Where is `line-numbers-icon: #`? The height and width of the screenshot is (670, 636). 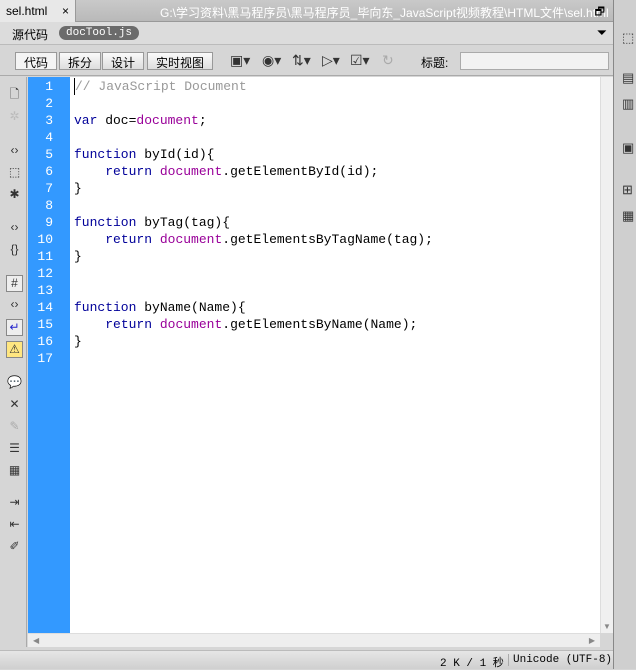
line-numbers-icon: # is located at coordinates (14, 283).